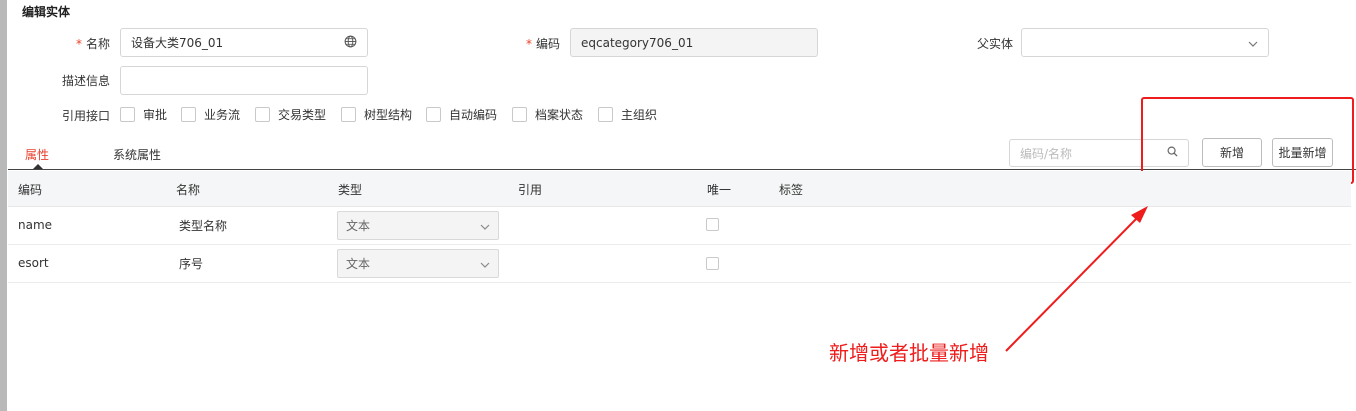  I want to click on annotation-arrow, so click(1076, 279).